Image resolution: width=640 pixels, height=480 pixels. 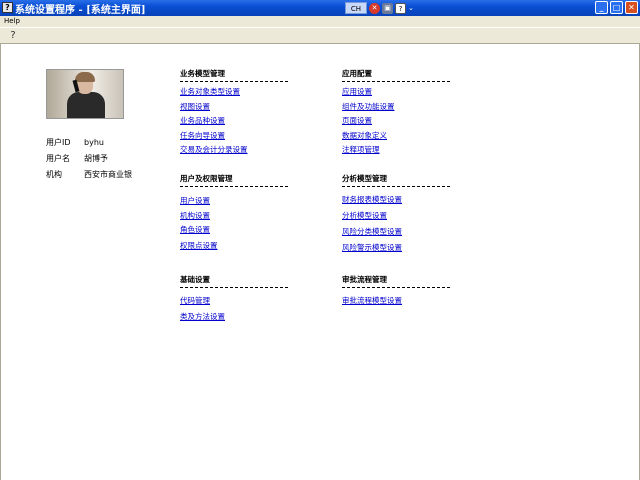 I want to click on menu-help: Help, so click(x=12, y=21).